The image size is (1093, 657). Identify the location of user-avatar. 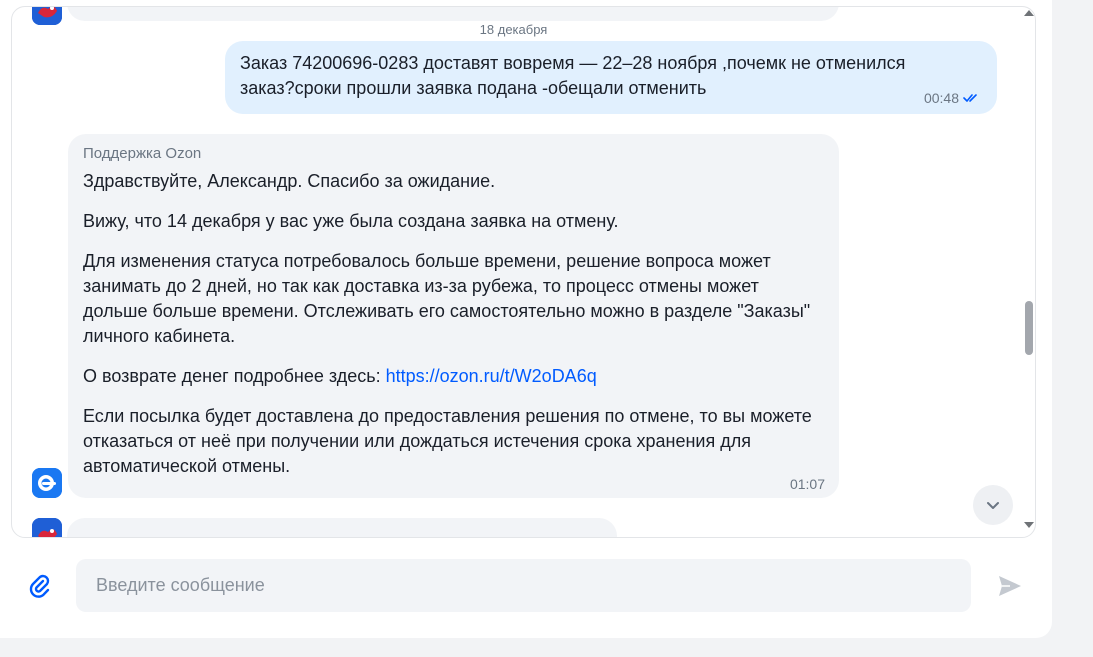
(47, 527).